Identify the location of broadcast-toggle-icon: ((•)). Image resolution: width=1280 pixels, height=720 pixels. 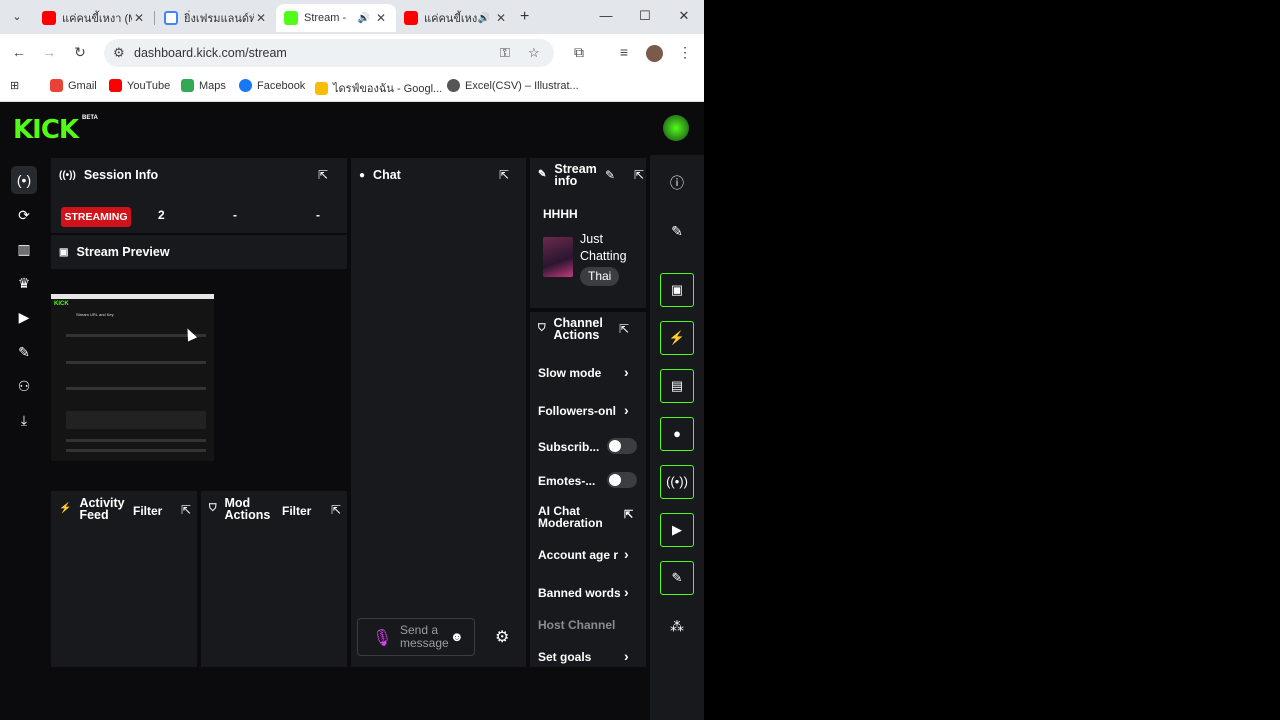
(677, 482).